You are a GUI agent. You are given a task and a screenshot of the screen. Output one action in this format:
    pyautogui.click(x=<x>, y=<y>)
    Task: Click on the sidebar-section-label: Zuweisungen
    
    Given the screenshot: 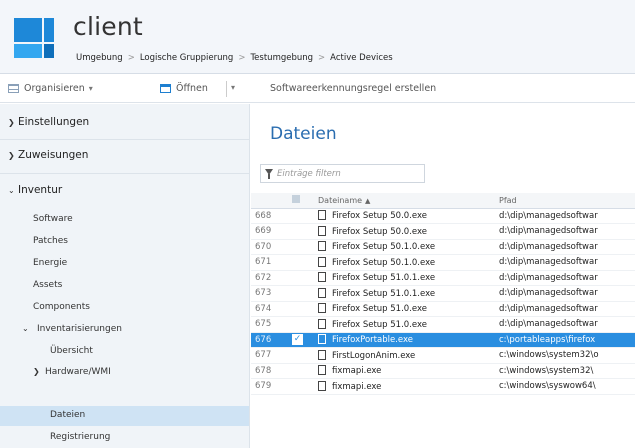 What is the action you would take?
    pyautogui.click(x=53, y=155)
    